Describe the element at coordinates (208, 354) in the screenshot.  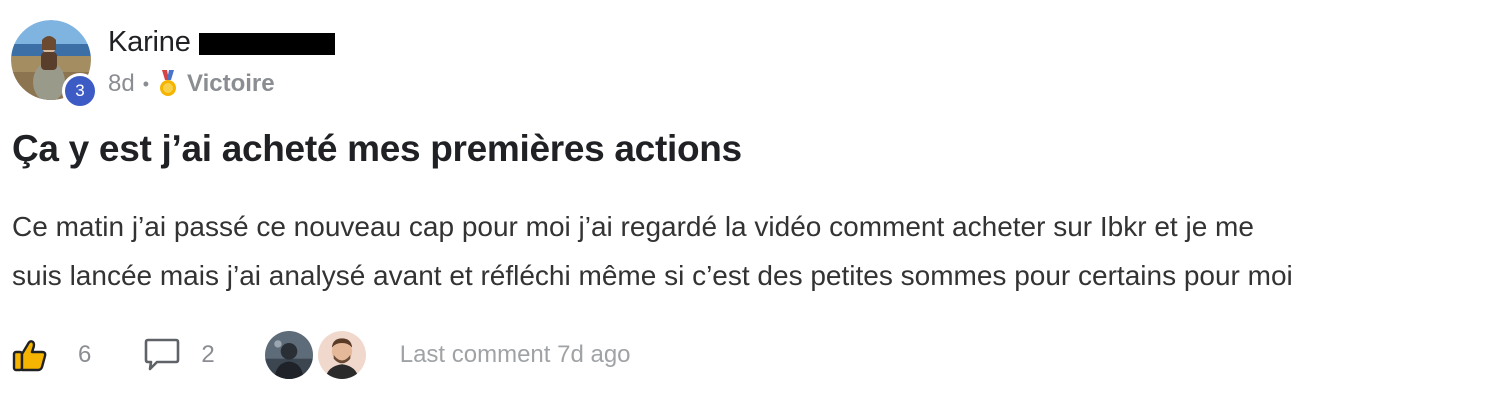
I see `comment-count: 2` at that location.